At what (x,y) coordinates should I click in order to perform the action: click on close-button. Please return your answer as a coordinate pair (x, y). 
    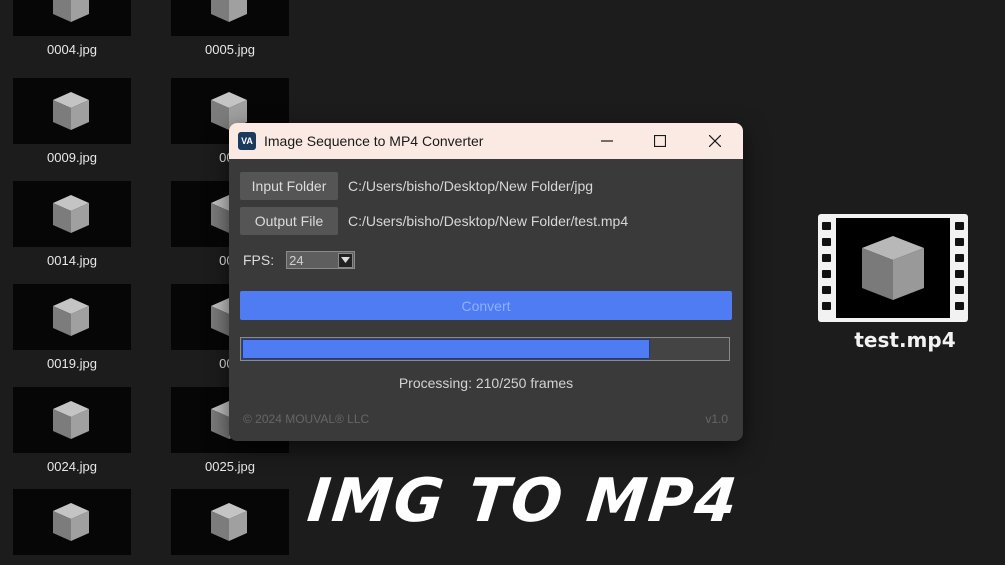
    Looking at the image, I should click on (715, 141).